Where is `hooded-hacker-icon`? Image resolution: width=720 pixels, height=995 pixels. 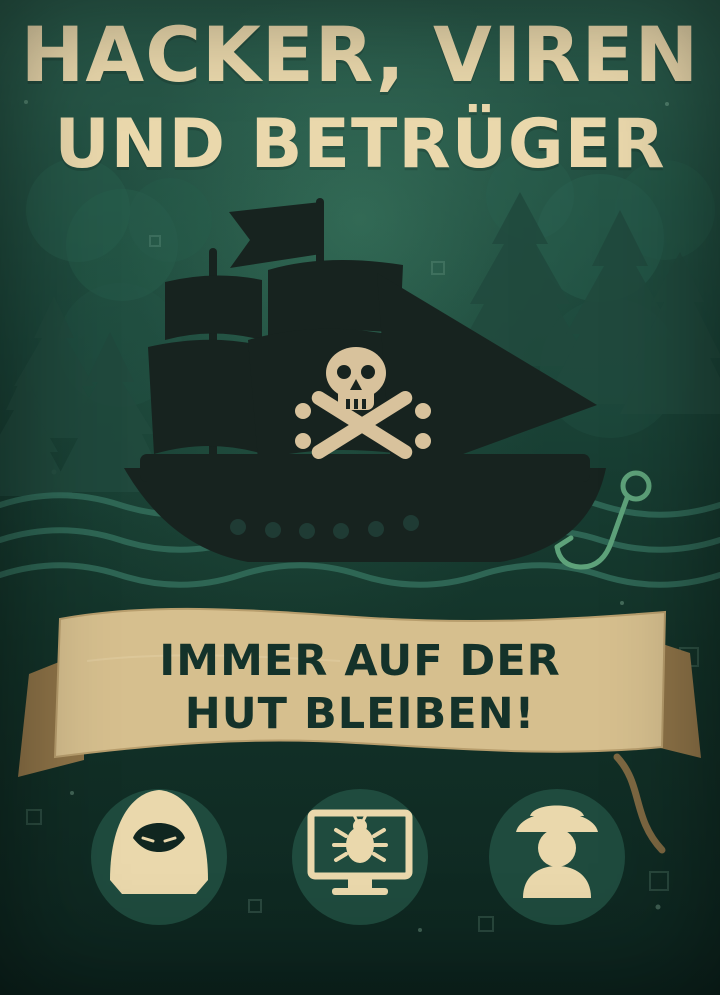 hooded-hacker-icon is located at coordinates (159, 857).